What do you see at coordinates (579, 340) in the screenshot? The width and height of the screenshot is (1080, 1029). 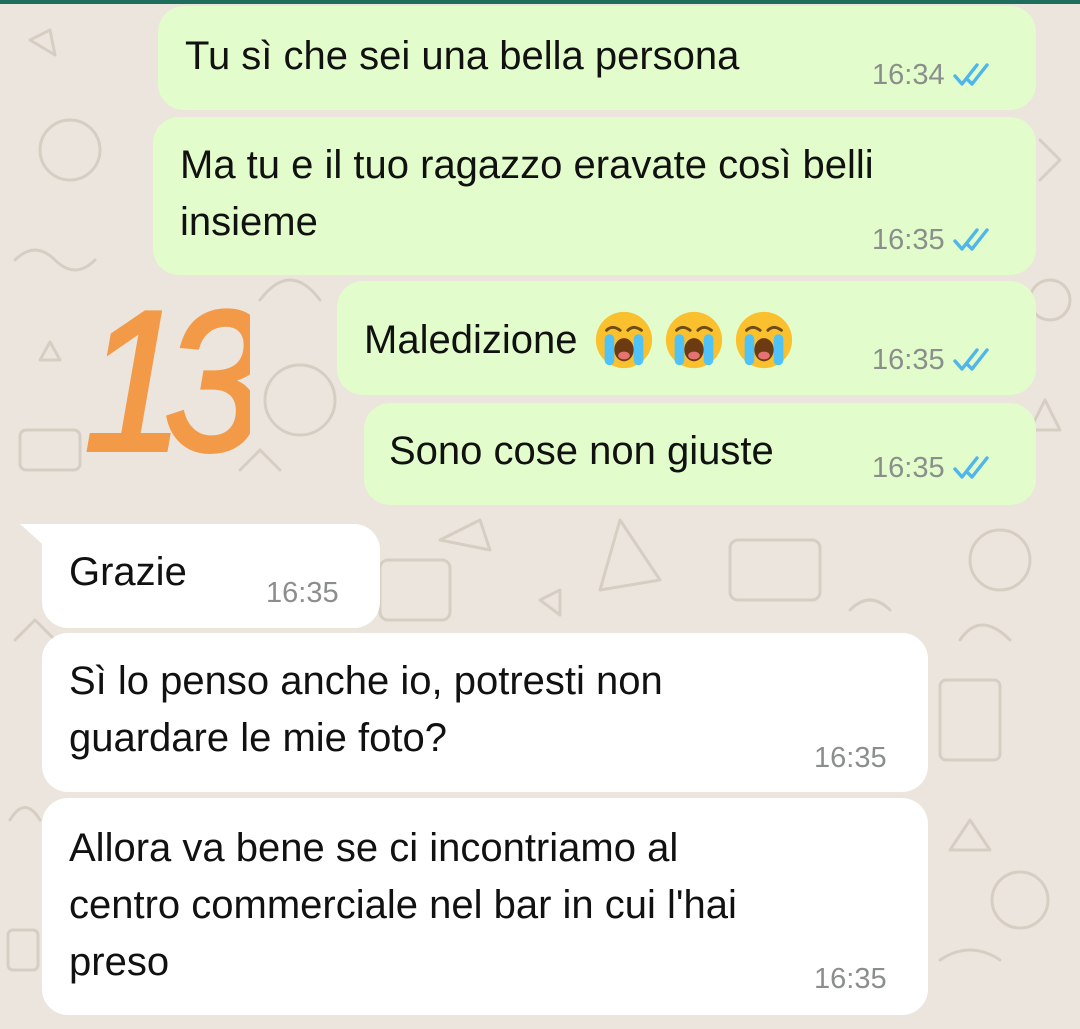 I see `message-text: Maledizione` at bounding box center [579, 340].